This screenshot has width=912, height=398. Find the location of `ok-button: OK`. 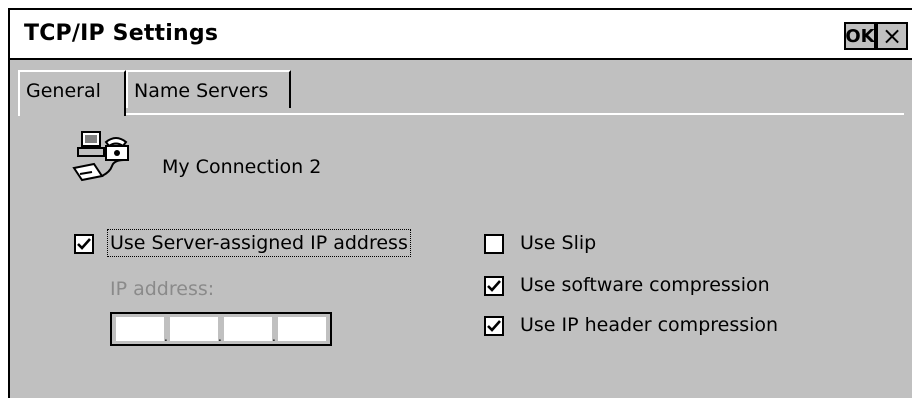

ok-button: OK is located at coordinates (860, 36).